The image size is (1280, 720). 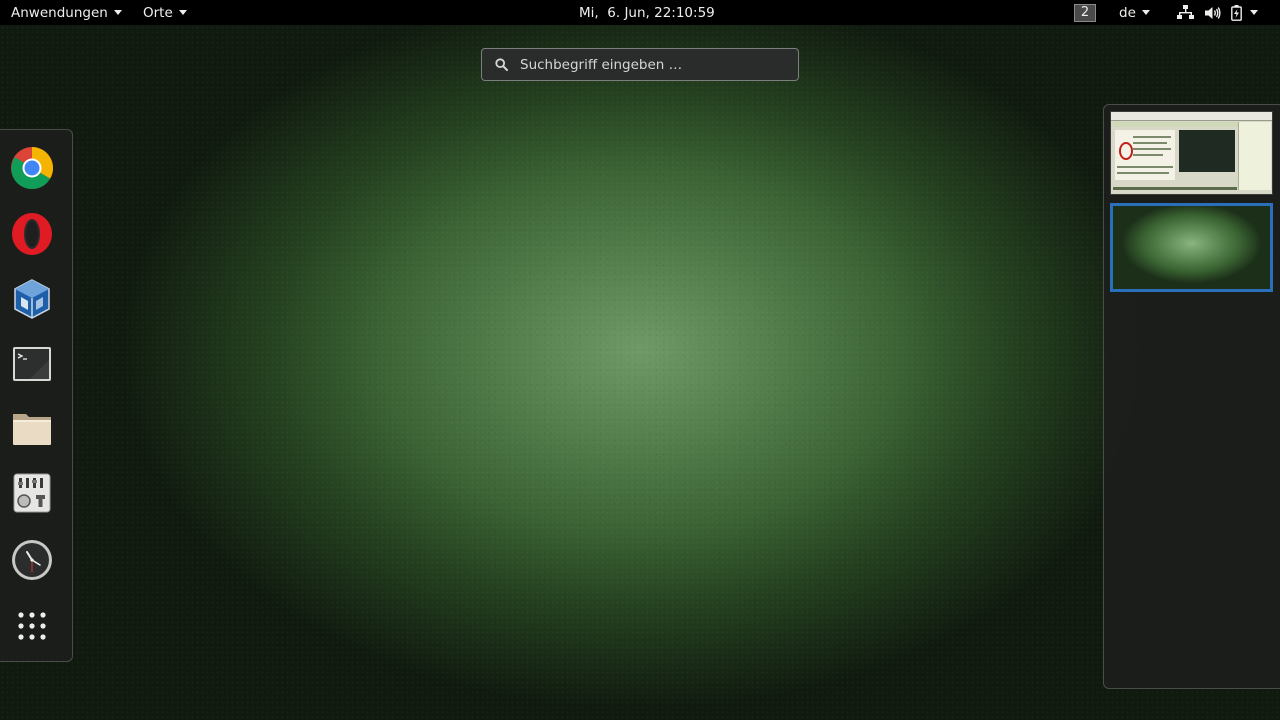 I want to click on window-preview-image, so click(x=1207, y=151).